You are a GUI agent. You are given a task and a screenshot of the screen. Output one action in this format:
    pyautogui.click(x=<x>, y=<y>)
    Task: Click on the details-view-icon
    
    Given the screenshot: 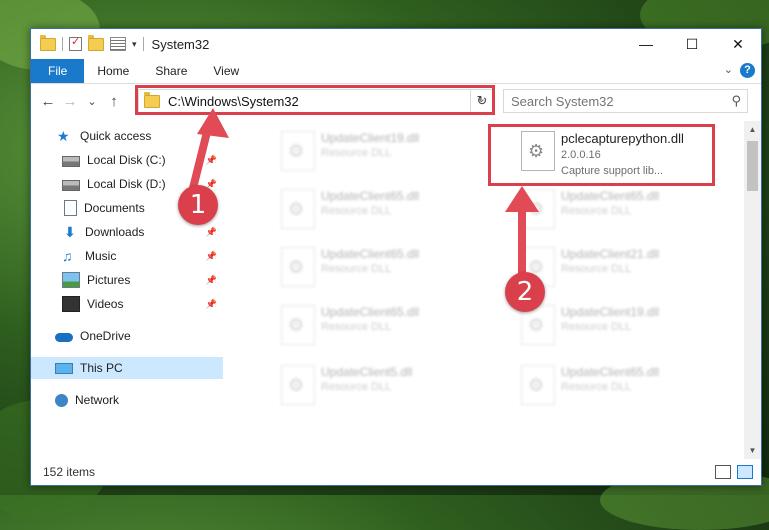 What is the action you would take?
    pyautogui.click(x=723, y=472)
    